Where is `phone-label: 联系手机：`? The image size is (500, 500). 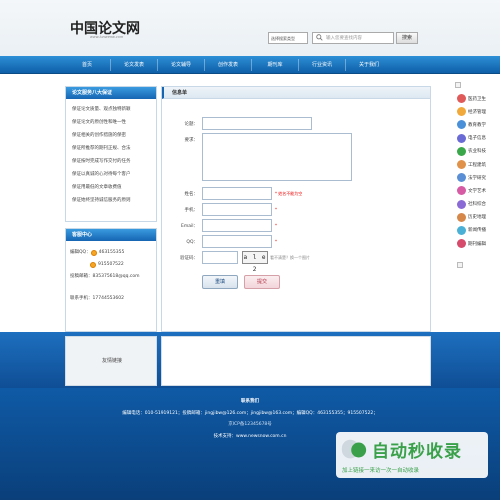 phone-label: 联系手机： is located at coordinates (81, 298).